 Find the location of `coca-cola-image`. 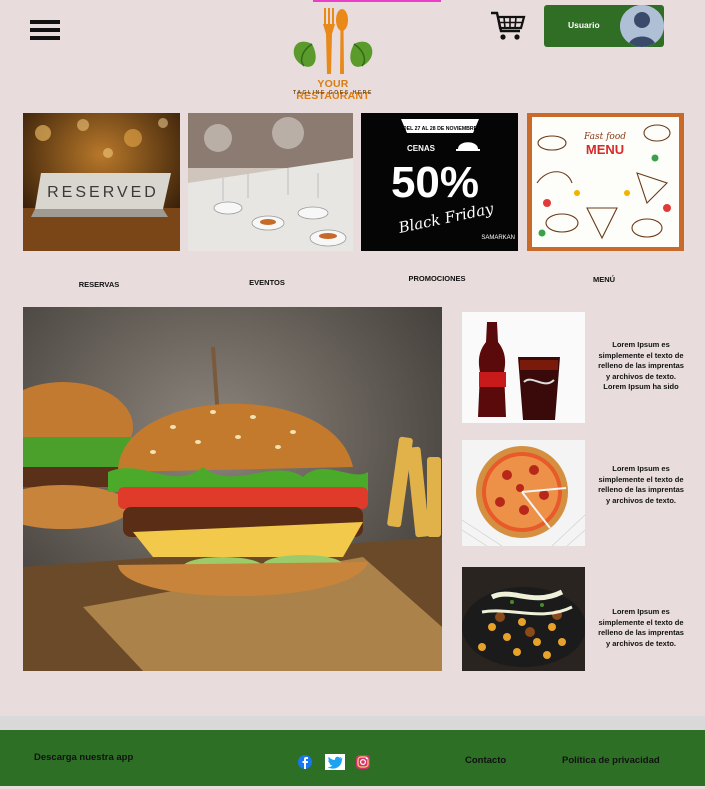

coca-cola-image is located at coordinates (523, 367).